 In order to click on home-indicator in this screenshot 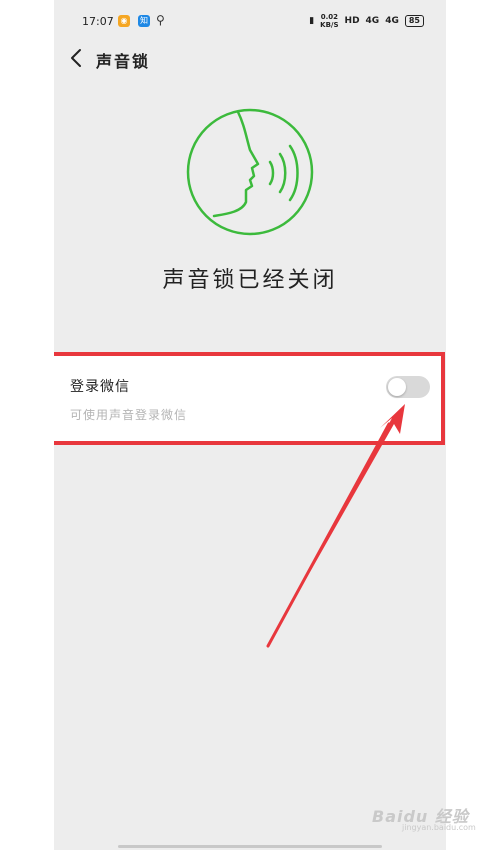, I will do `click(250, 846)`.